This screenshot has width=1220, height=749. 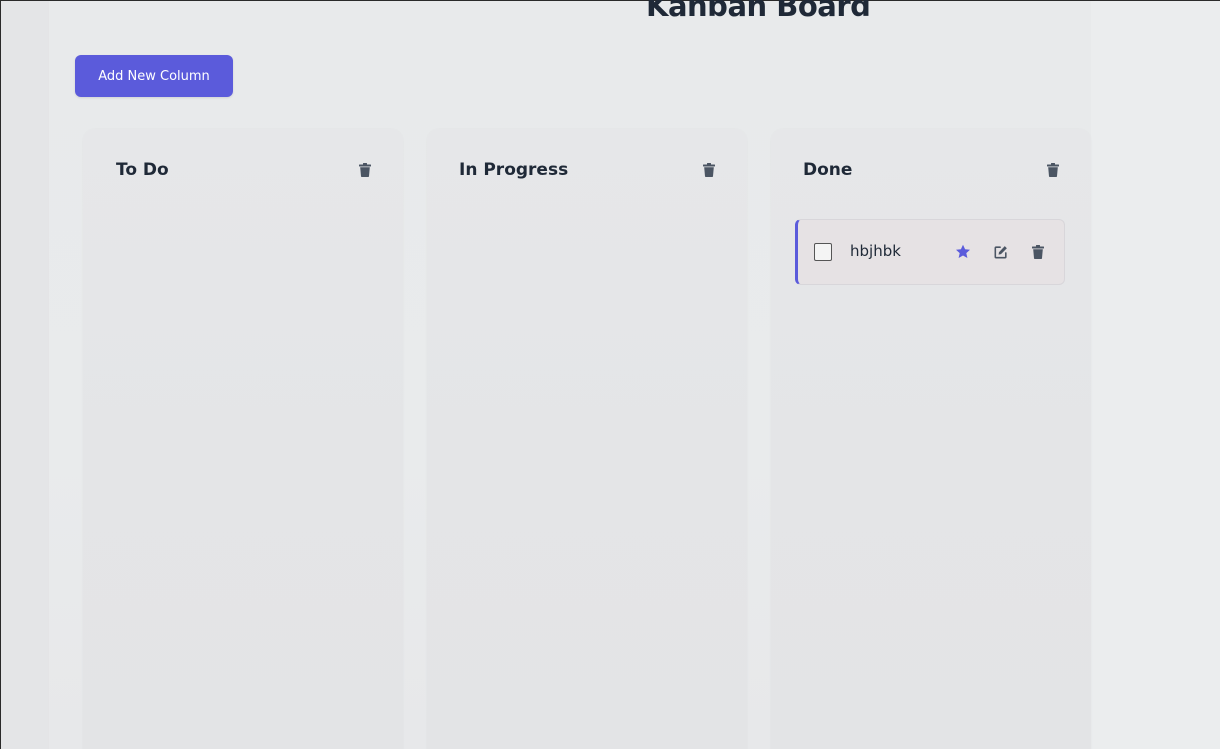 I want to click on column-title: To Do, so click(x=142, y=170).